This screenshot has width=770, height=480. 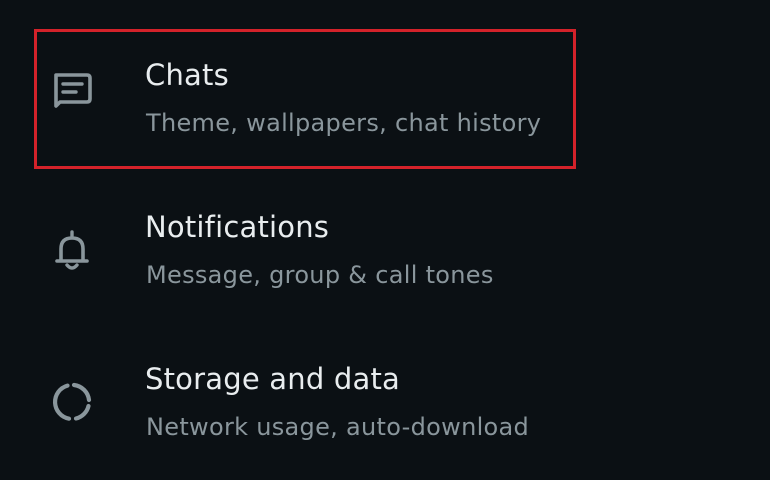 I want to click on bell-icon, so click(x=72, y=250).